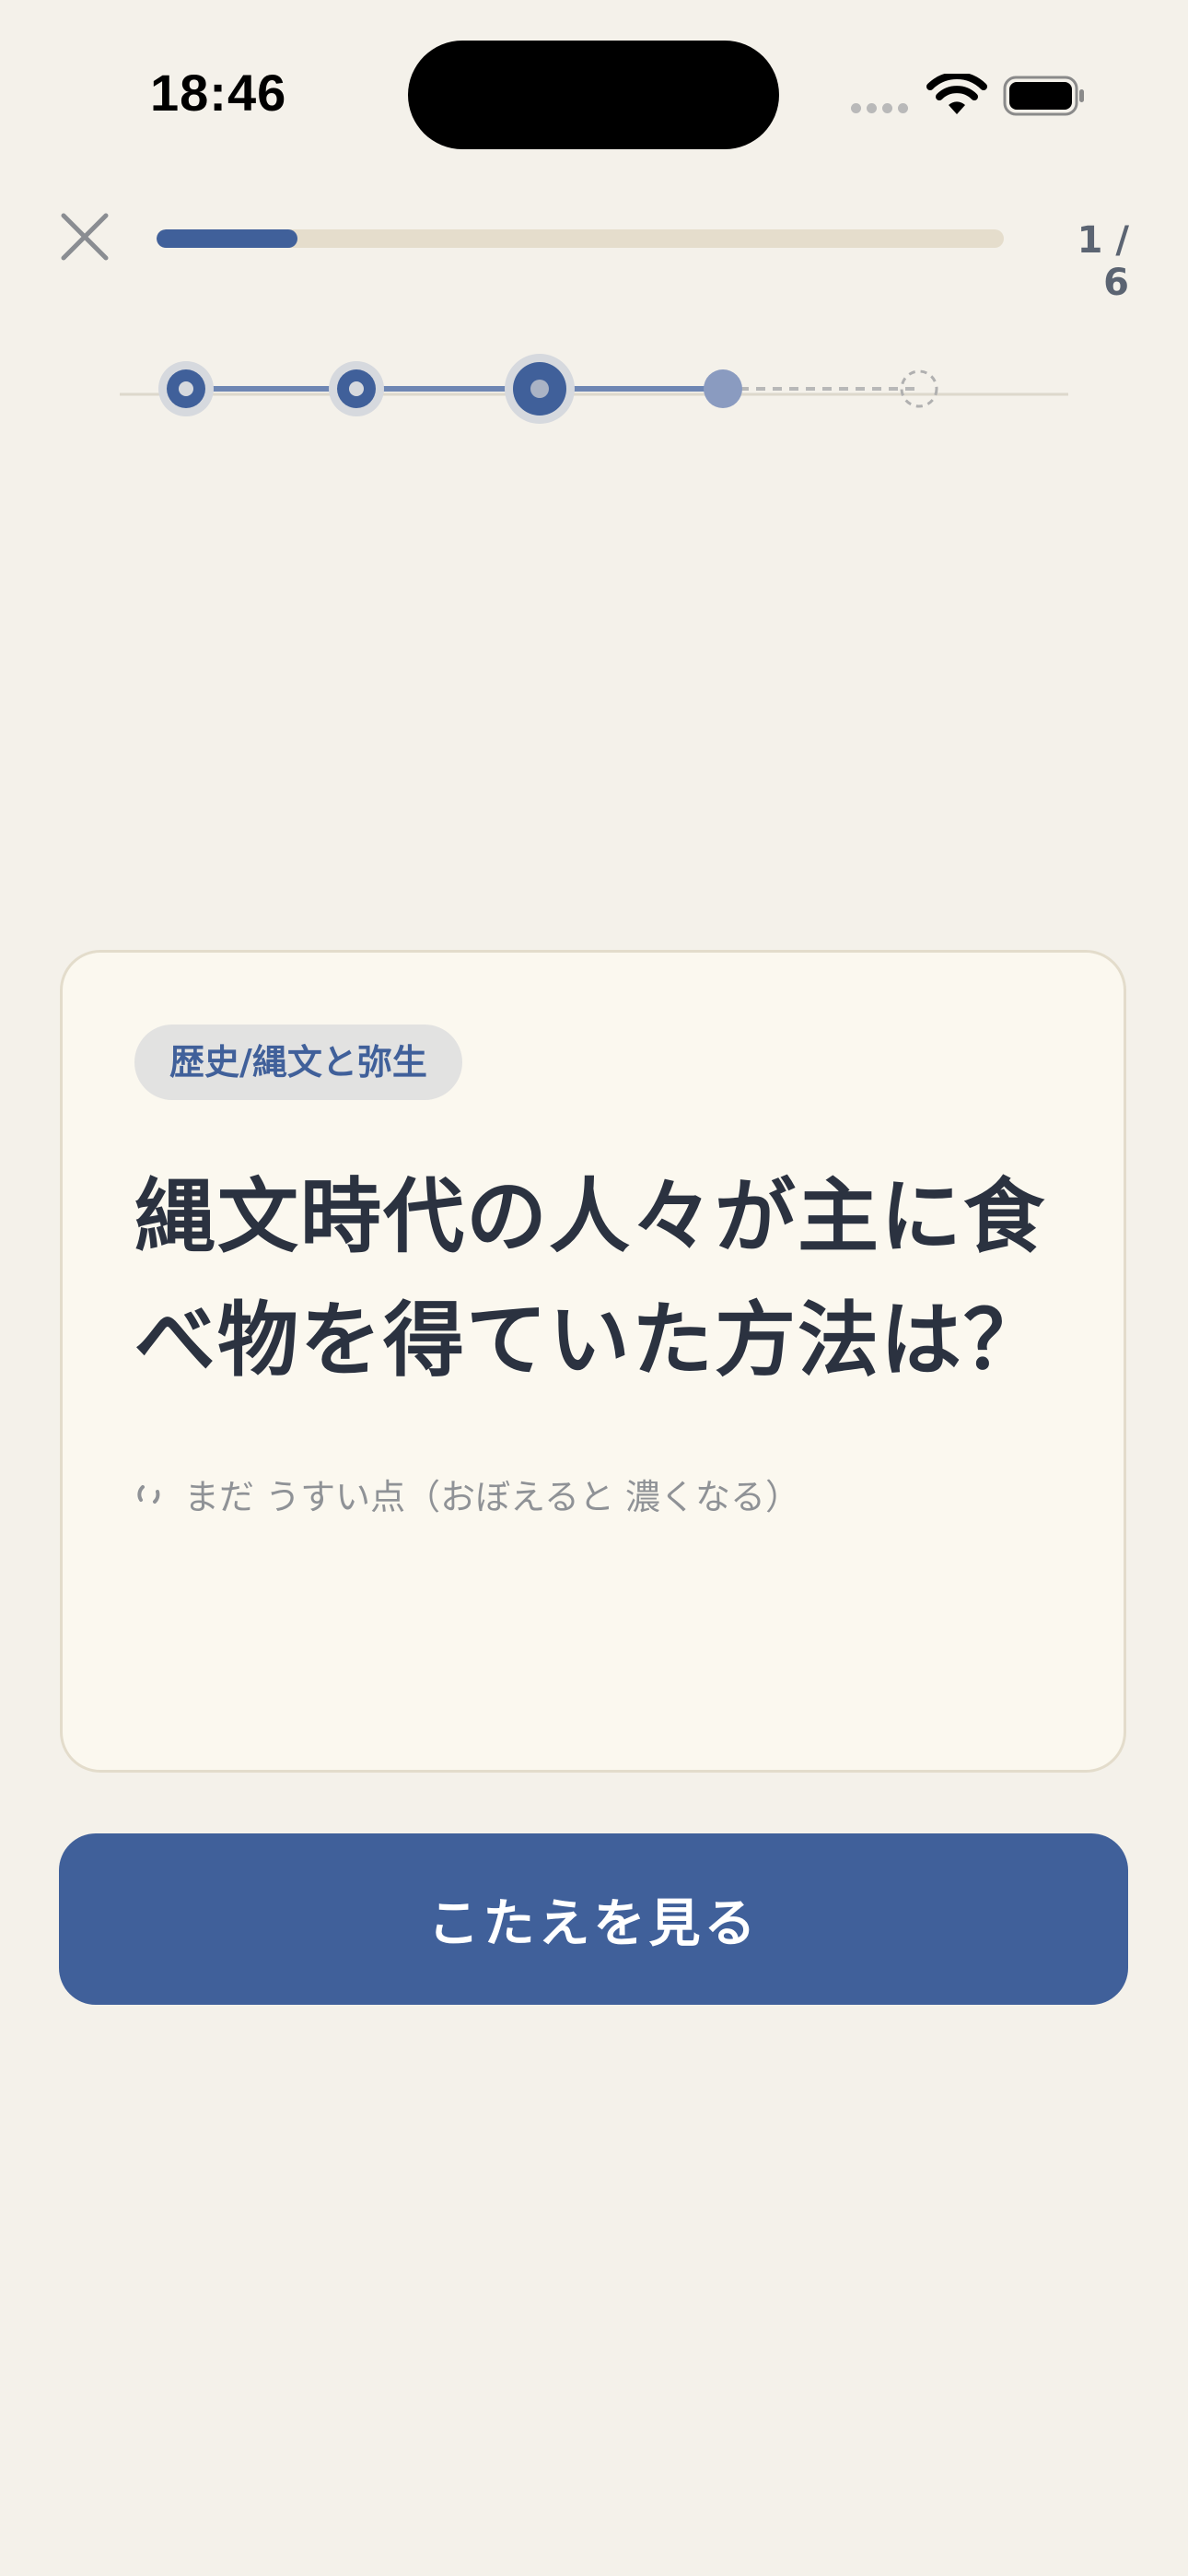 This screenshot has width=1188, height=2576. I want to click on topic-tag: 歴史/縄文と弥生, so click(298, 1062).